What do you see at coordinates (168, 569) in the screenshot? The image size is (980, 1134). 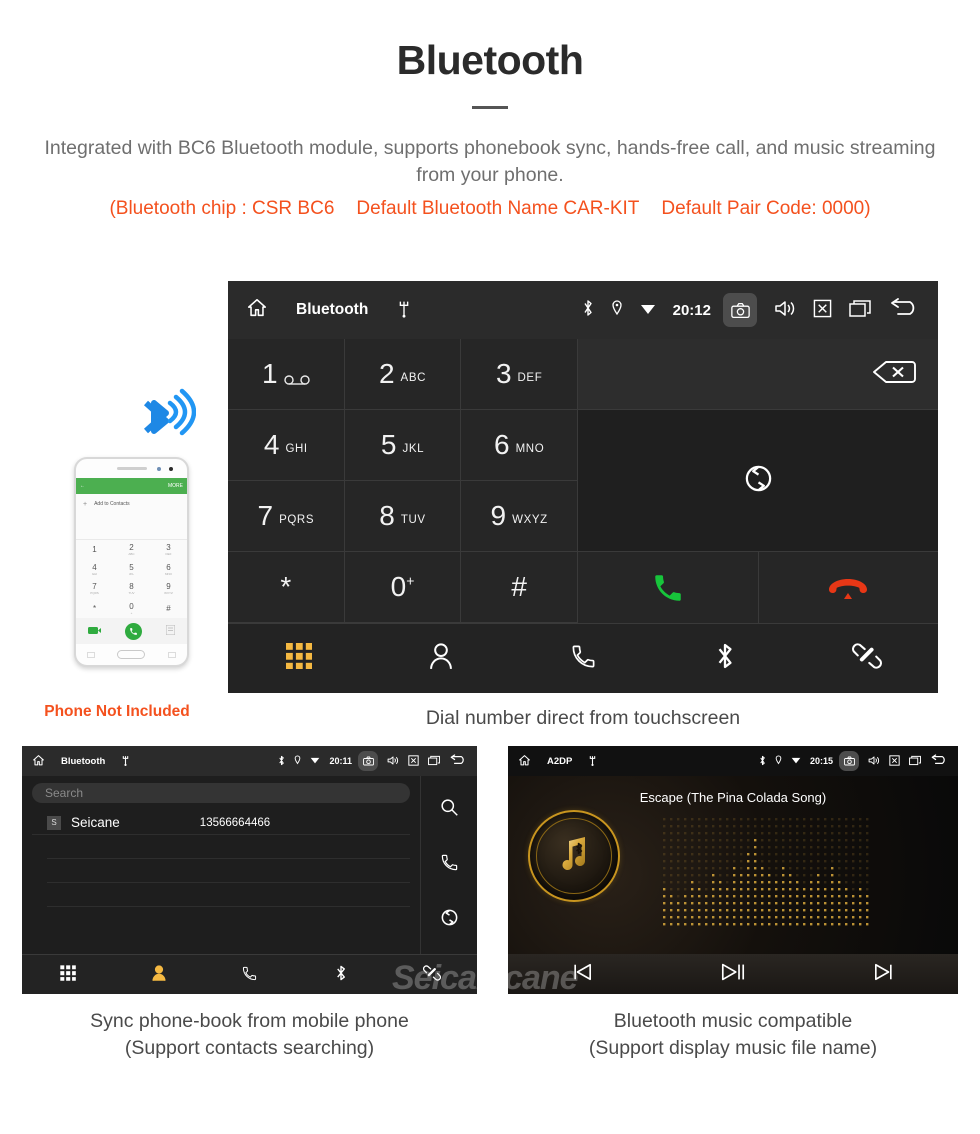 I see `phone-key: 6 MNO` at bounding box center [168, 569].